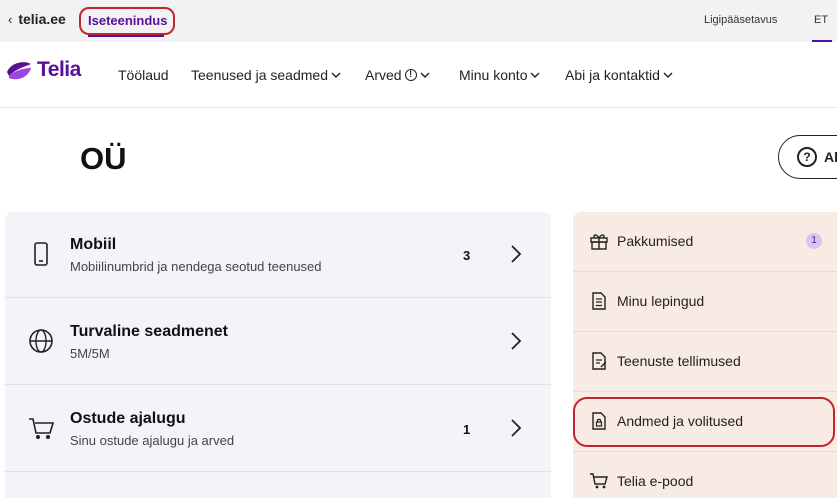  I want to click on chevron-left-icon: ‹, so click(10, 19).